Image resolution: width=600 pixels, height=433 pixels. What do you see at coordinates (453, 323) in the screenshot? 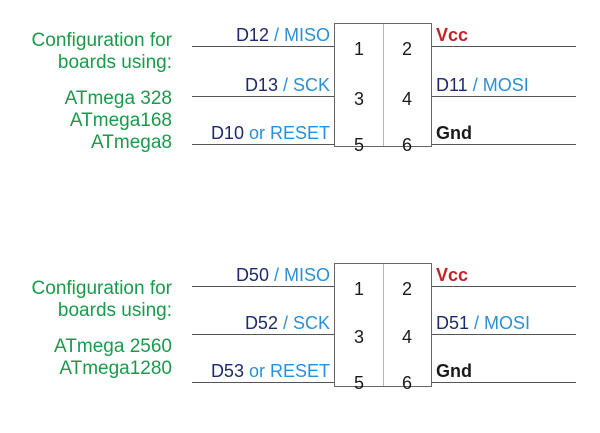
I see `pin-name: D51` at bounding box center [453, 323].